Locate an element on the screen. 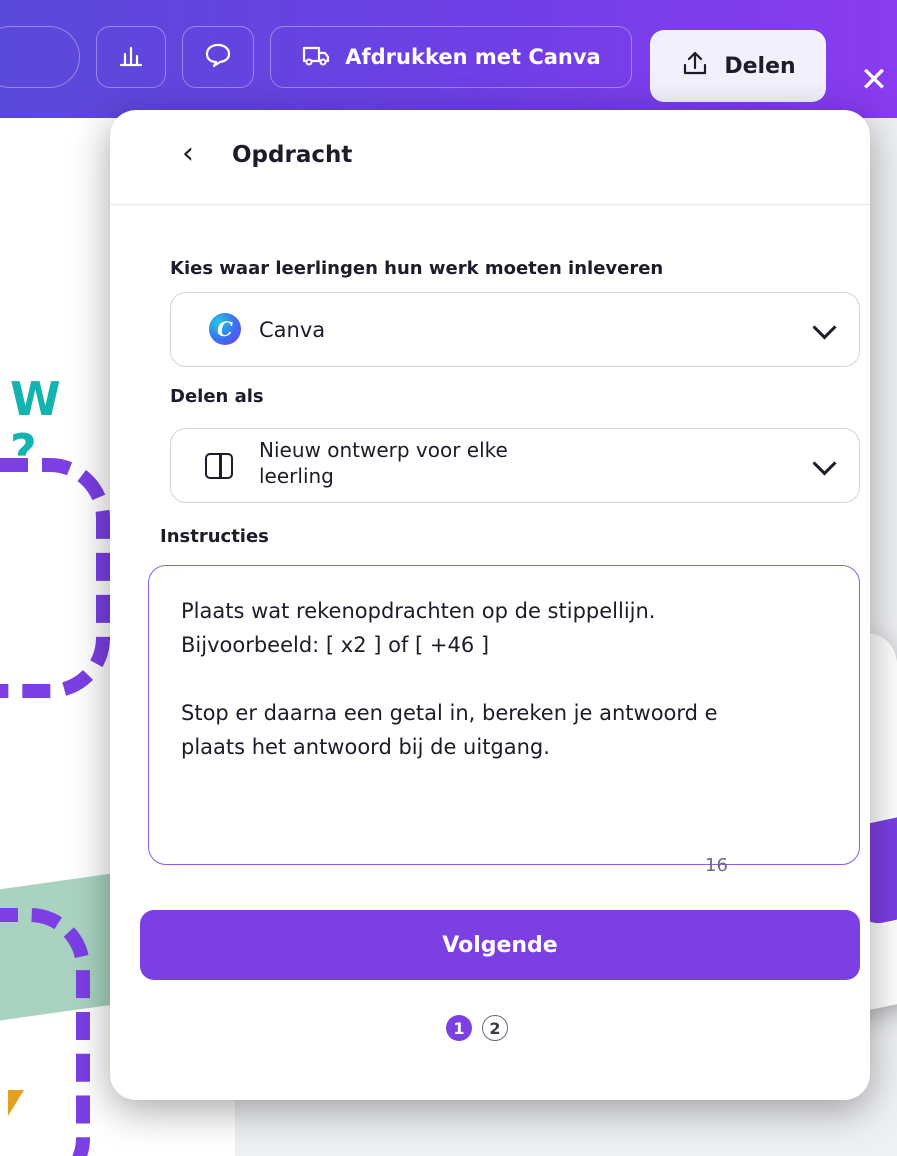 This screenshot has height=1156, width=897. insights-button is located at coordinates (131, 57).